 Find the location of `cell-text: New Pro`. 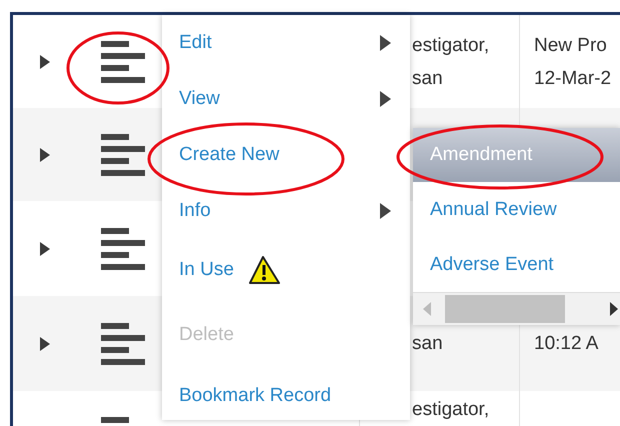

cell-text: New Pro is located at coordinates (571, 46).